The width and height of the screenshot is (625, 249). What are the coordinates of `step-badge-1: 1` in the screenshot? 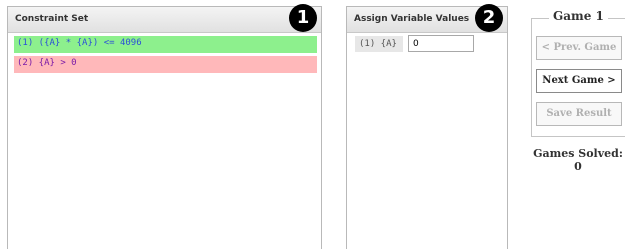 It's located at (303, 18).